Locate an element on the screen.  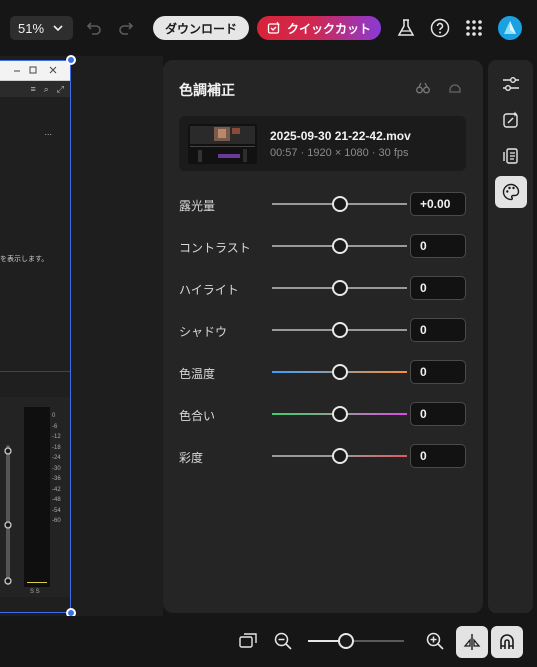
zoom-in-icon is located at coordinates (435, 641).